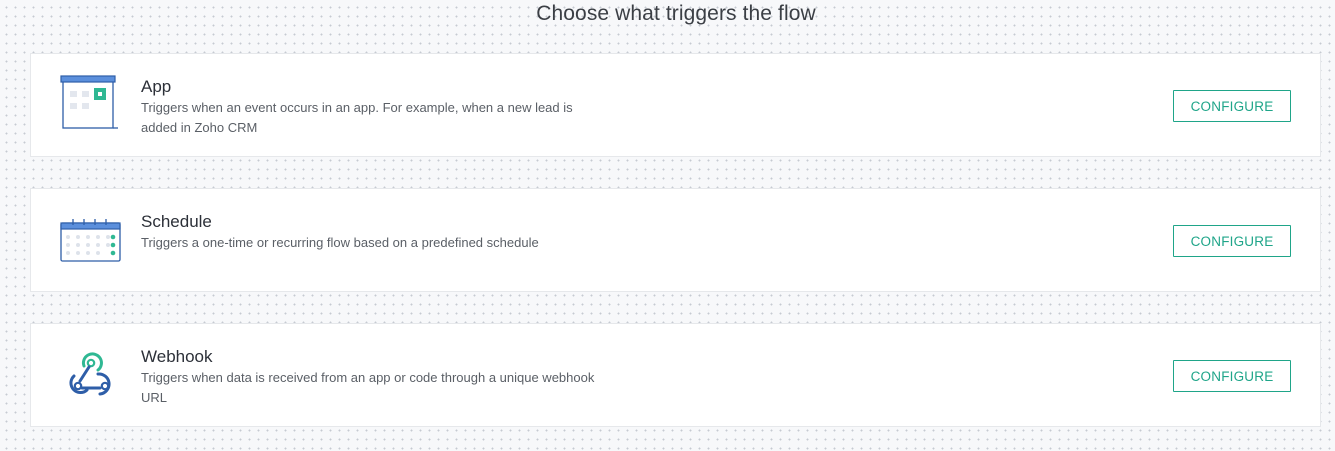 The image size is (1335, 451). Describe the element at coordinates (676, 13) in the screenshot. I see `page-title: Choose what triggers the flow` at that location.